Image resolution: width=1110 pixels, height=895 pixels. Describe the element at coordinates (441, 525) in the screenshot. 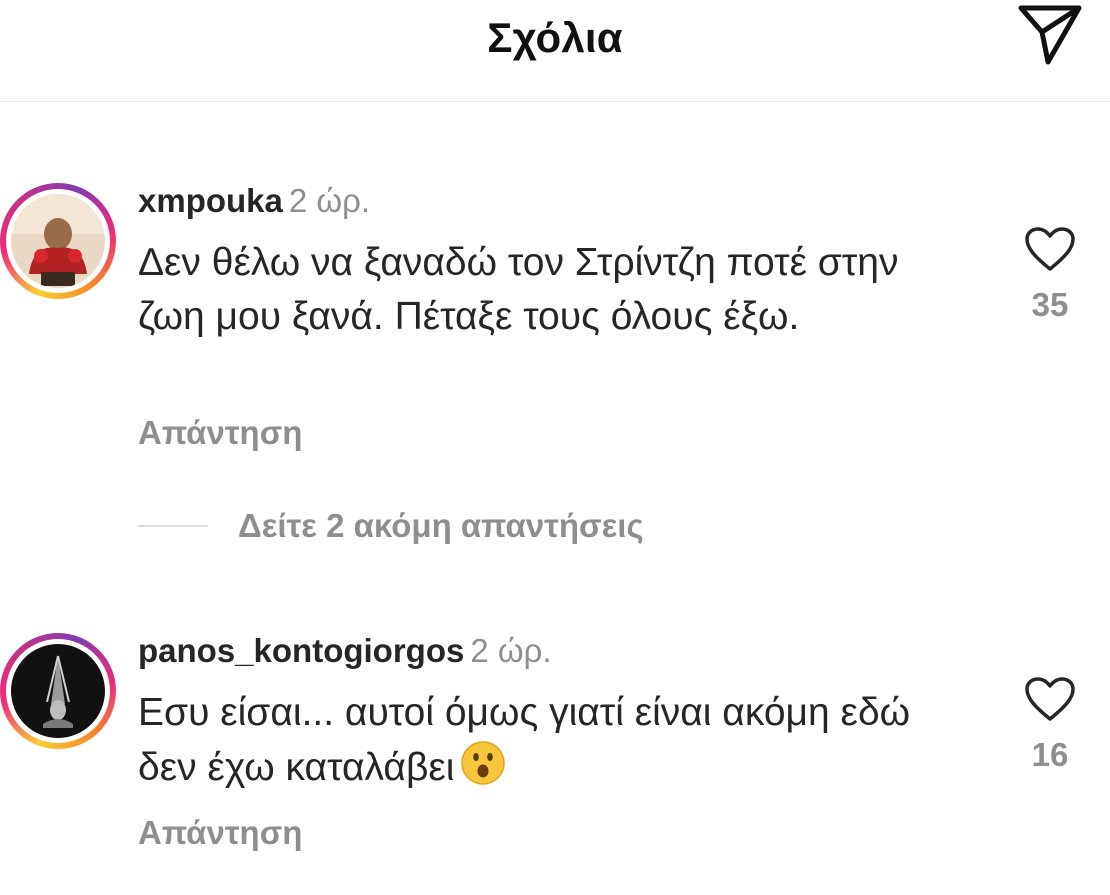

I see `view-replies-label: Δείτε 2 ακόμη απαντήσεις` at that location.